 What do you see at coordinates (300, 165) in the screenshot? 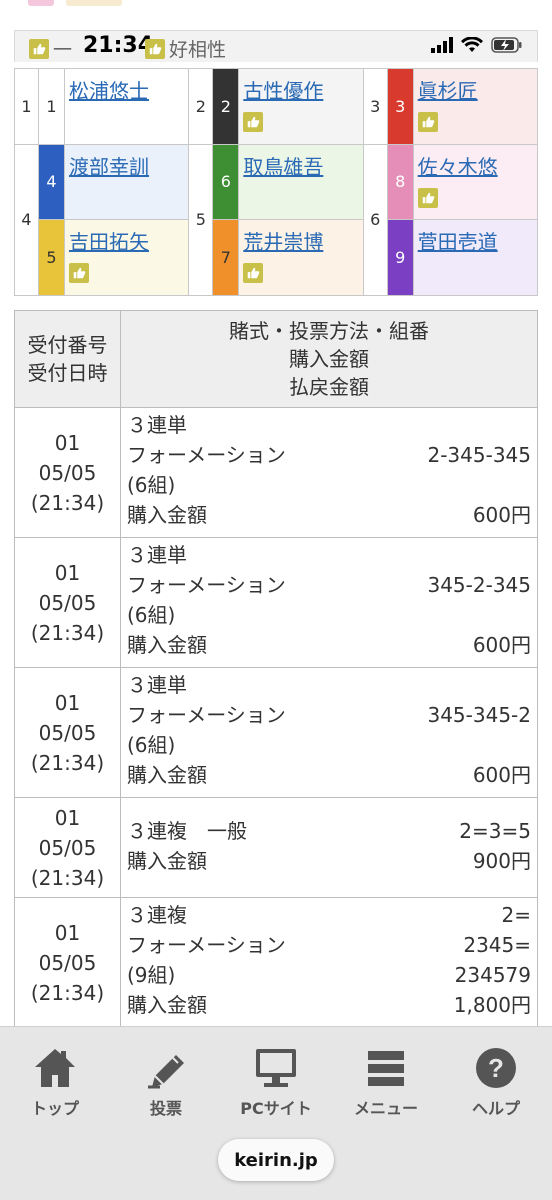
I see `rider-name-link: 取鳥雄吾` at bounding box center [300, 165].